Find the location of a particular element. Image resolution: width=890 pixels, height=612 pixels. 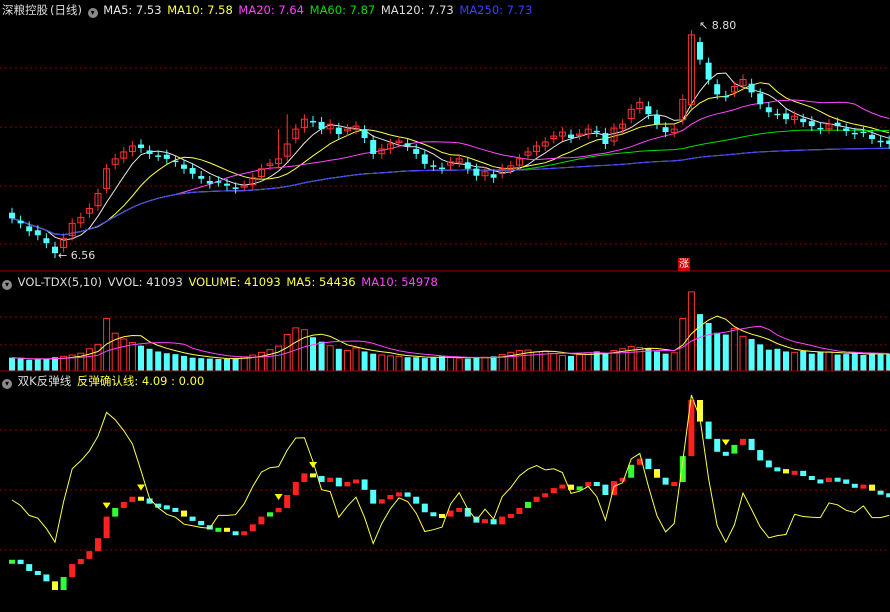

vol-name: VOL-TDX(5,10) is located at coordinates (60, 282).